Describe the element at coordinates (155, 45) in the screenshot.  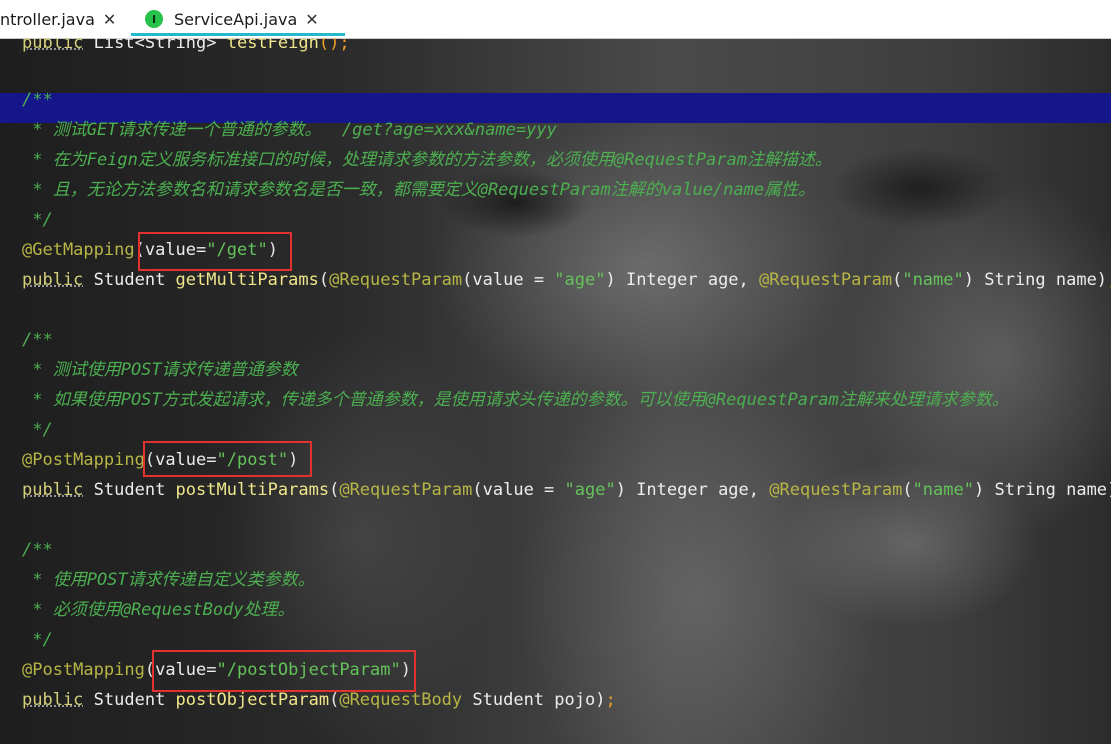
I see `code-text: List<String>` at that location.